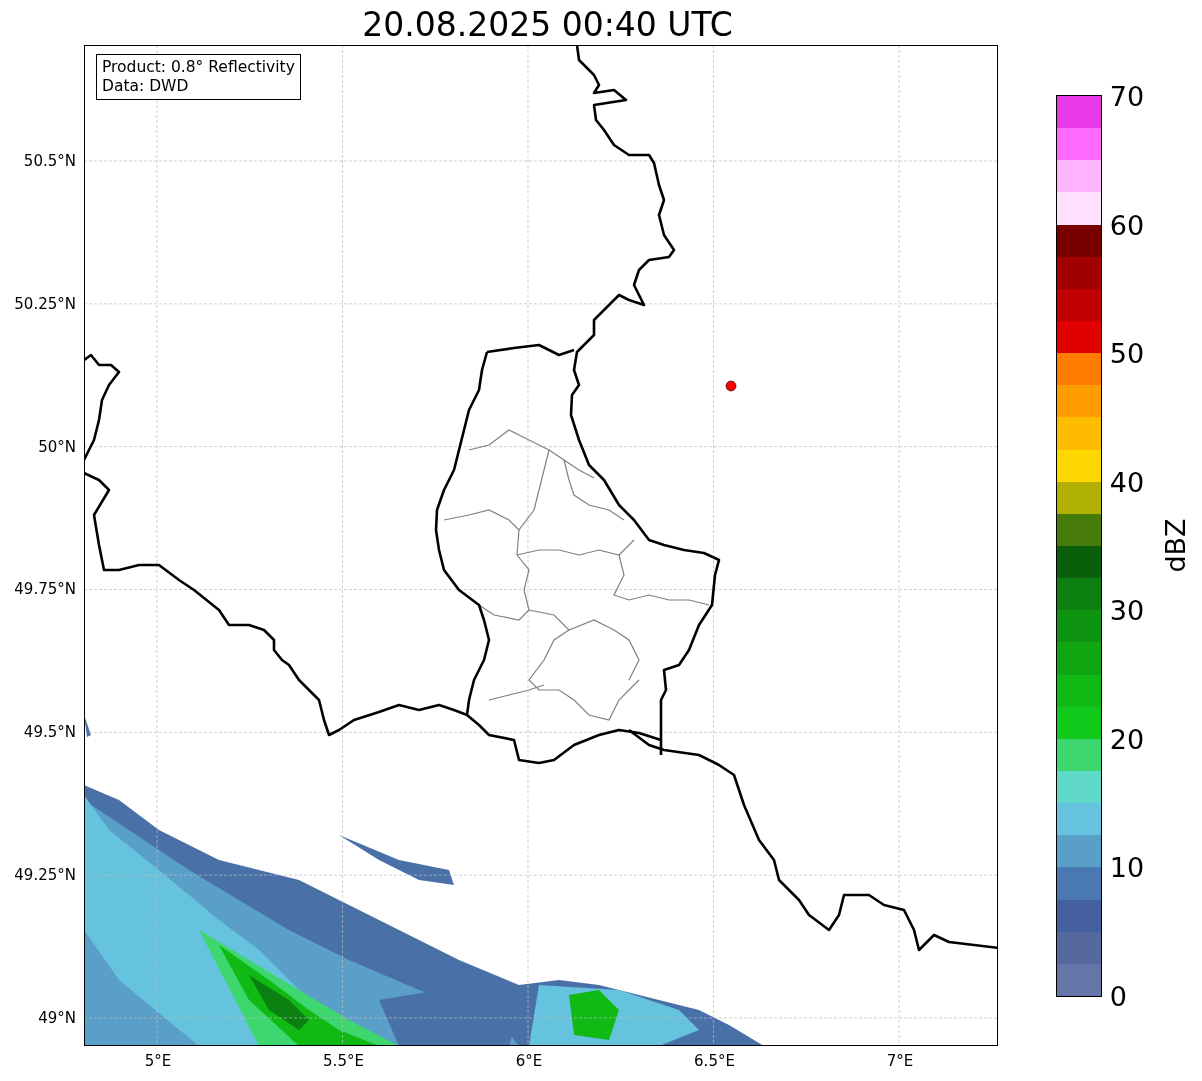 The image size is (1202, 1081). I want to click on colorbar-tick-label: 70, so click(1127, 96).